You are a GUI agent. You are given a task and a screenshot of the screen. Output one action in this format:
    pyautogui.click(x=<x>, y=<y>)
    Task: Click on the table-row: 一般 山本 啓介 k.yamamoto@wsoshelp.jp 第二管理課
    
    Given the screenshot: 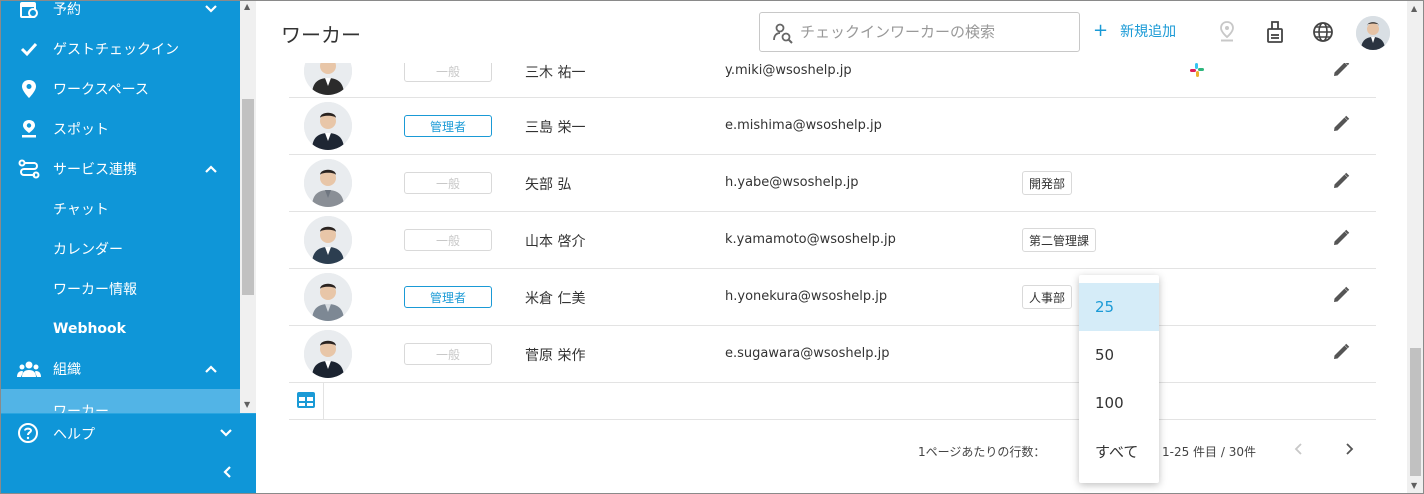 What is the action you would take?
    pyautogui.click(x=832, y=240)
    